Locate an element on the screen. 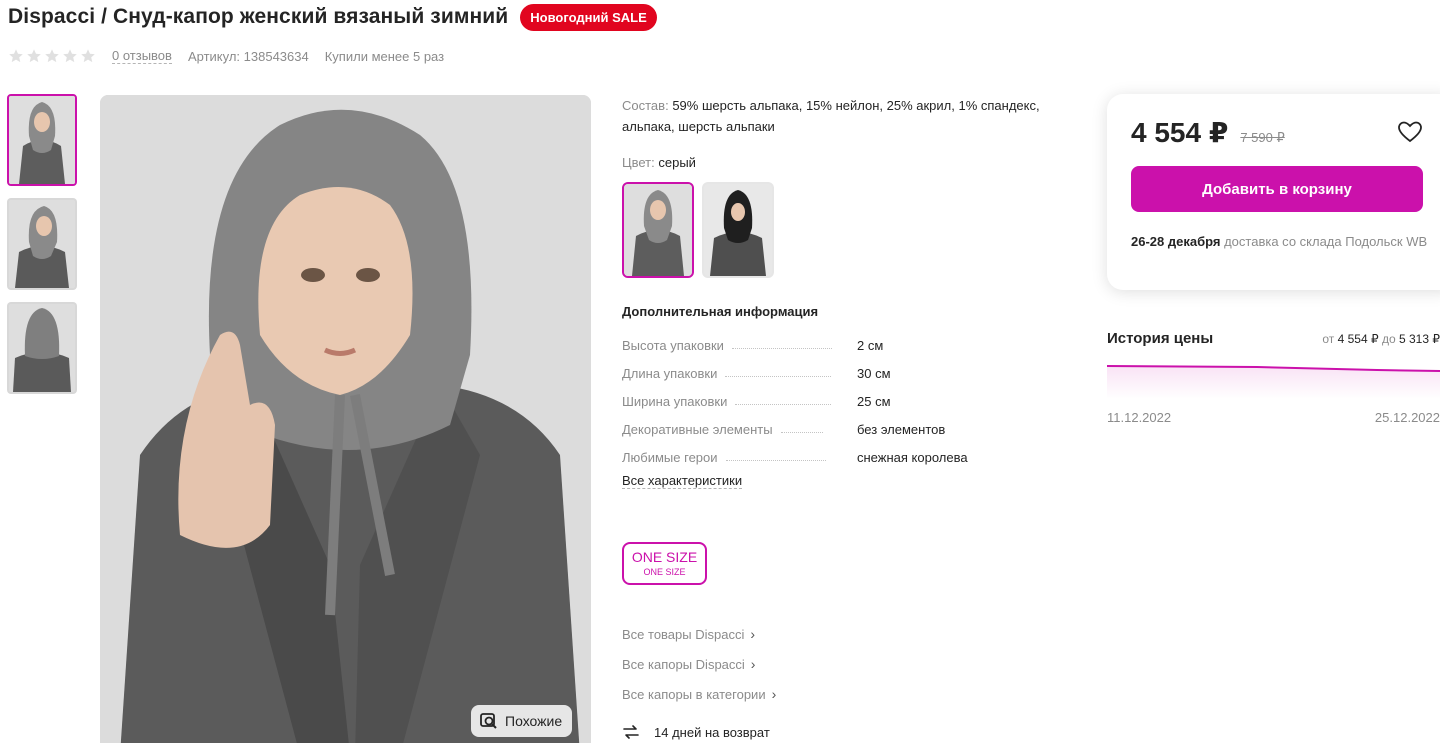  price-history-dates: 11.12.2022 25.12.2022 is located at coordinates (1273, 417).